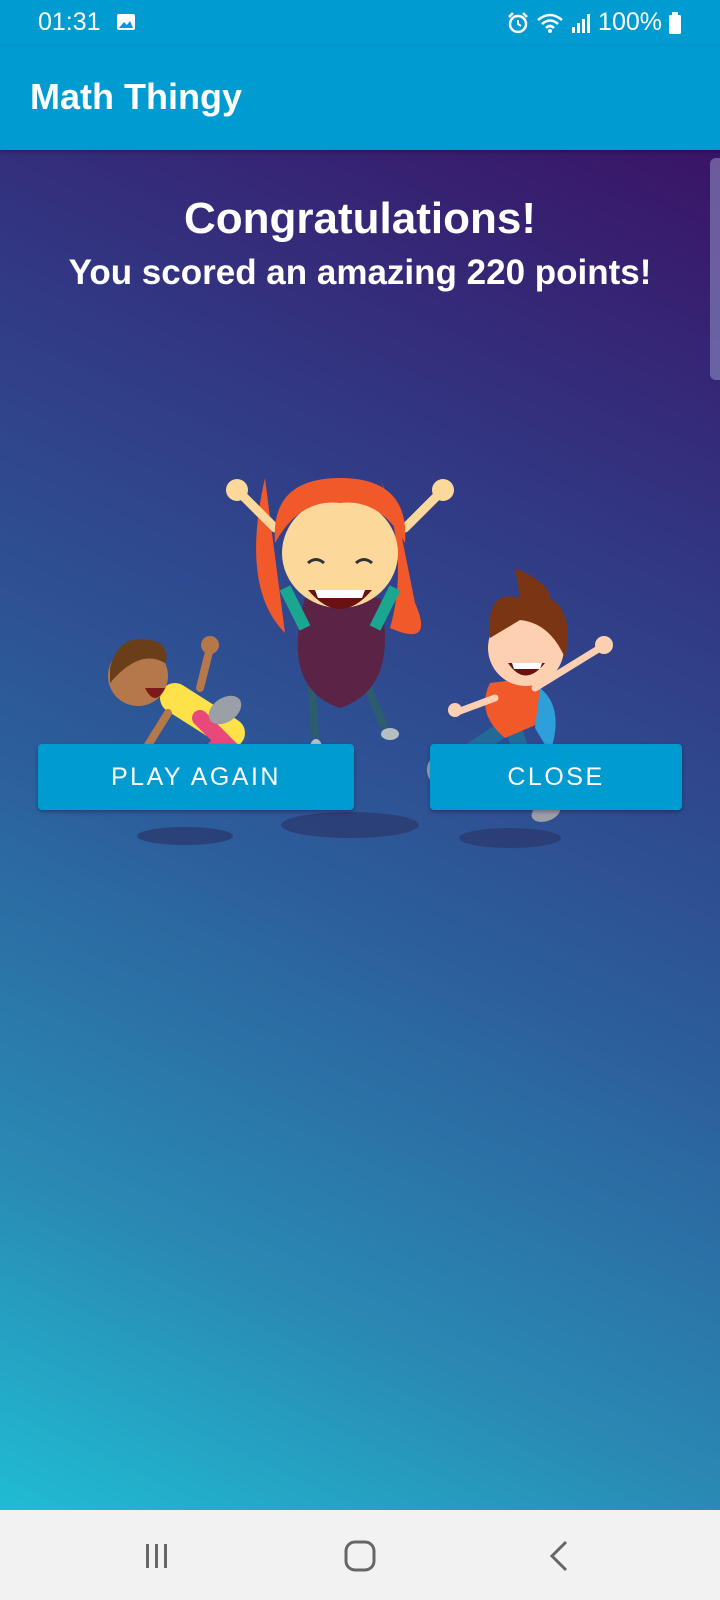 This screenshot has height=1600, width=720. Describe the element at coordinates (350, 825) in the screenshot. I see `shadow-center` at that location.